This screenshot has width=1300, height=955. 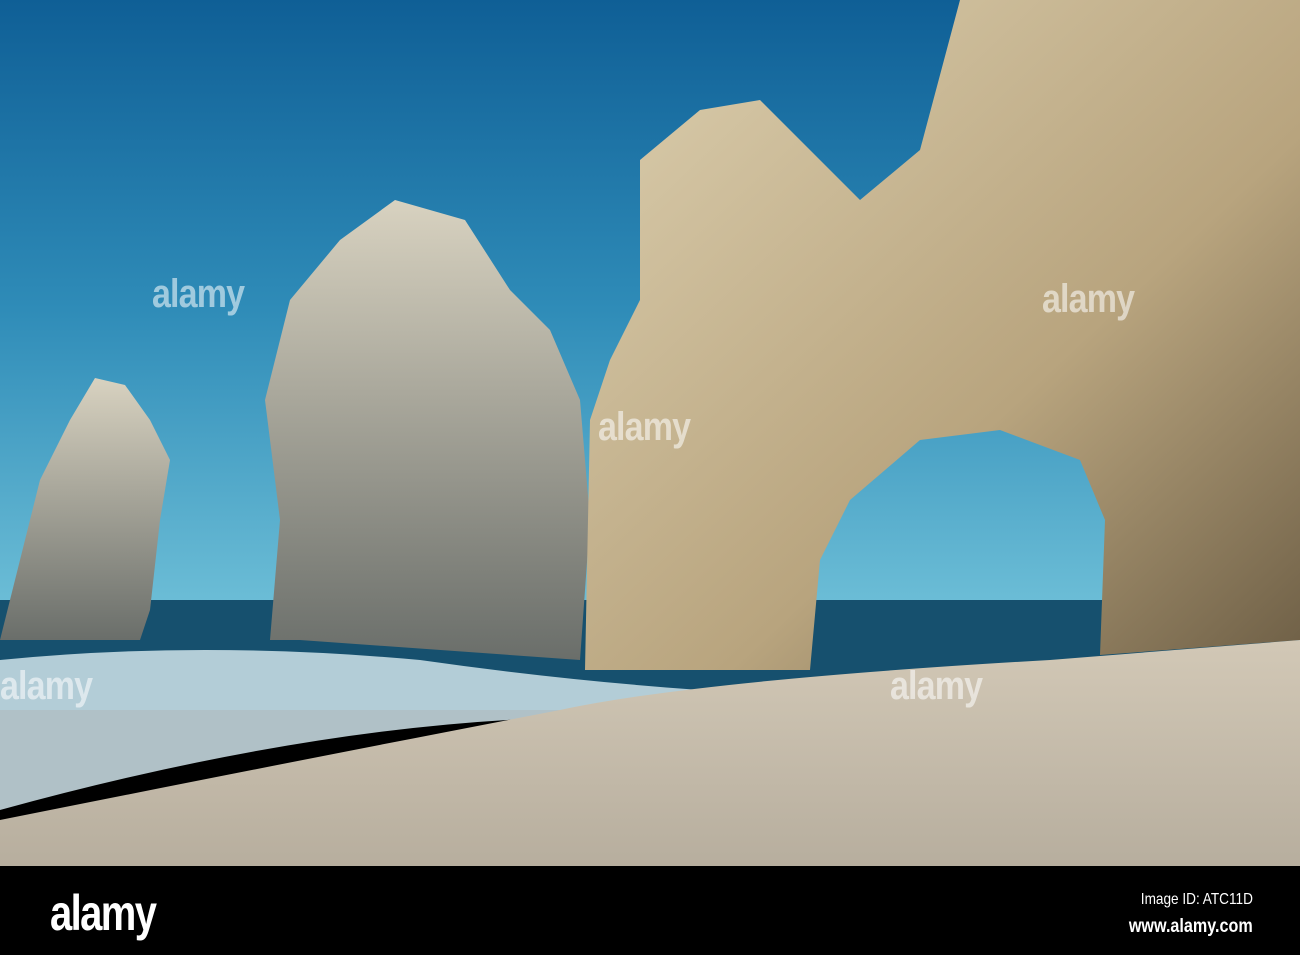 I want to click on footer-bar: alamy Image ID: ATC11D www.alamy.com, so click(x=650, y=910).